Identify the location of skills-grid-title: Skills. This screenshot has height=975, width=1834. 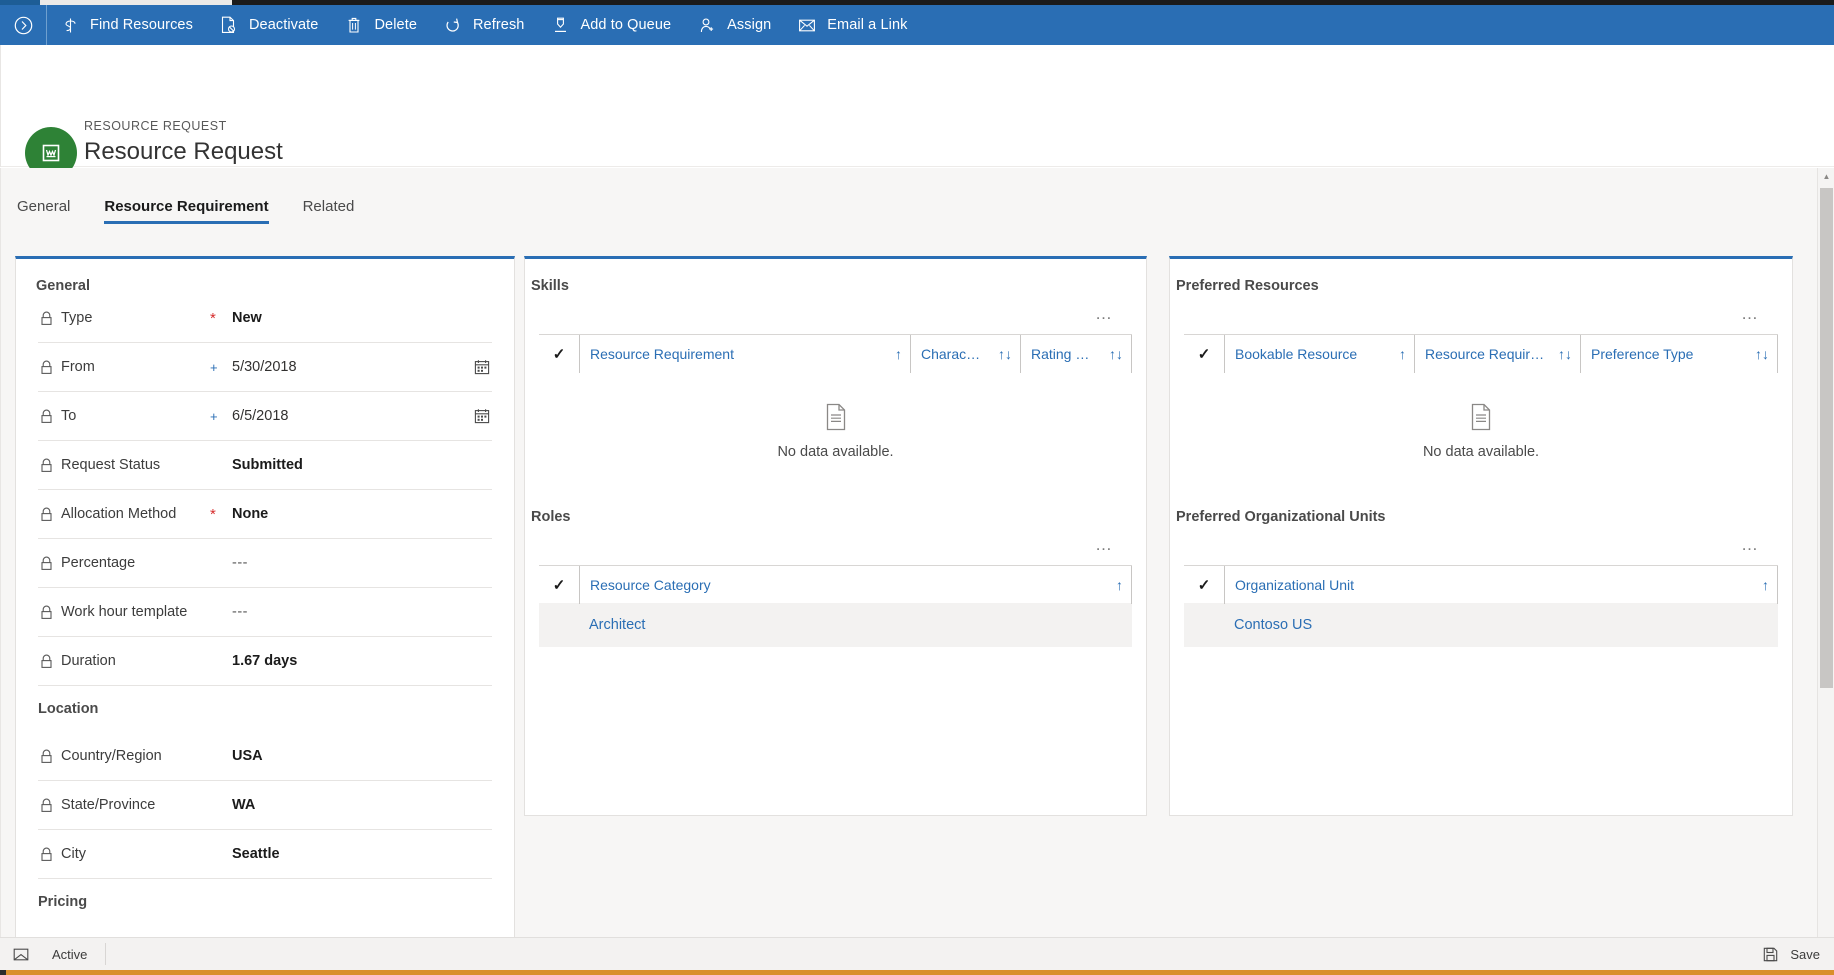
(550, 286).